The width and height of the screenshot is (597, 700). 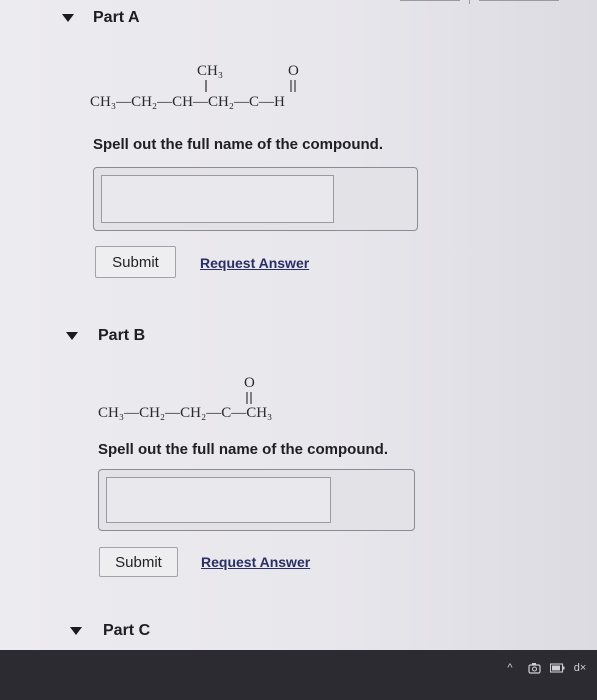 What do you see at coordinates (185, 413) in the screenshot?
I see `part-b-main-chain: CH₃—CH₂—CH₂—C—CH₃` at bounding box center [185, 413].